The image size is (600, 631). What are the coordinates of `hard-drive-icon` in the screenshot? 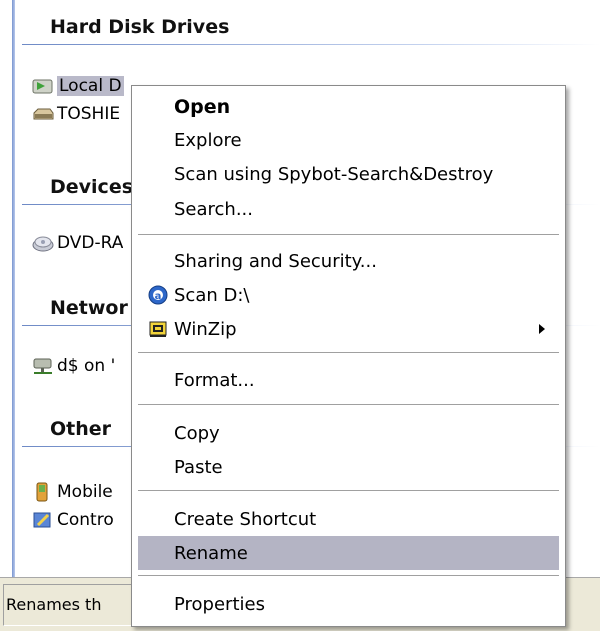 It's located at (43, 114).